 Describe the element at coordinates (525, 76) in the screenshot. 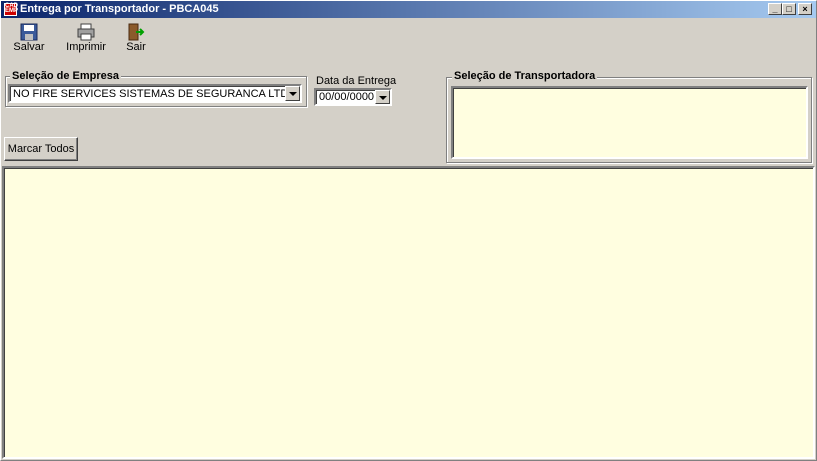

I see `transportadora-group-label: Seleção de Transportadora` at that location.